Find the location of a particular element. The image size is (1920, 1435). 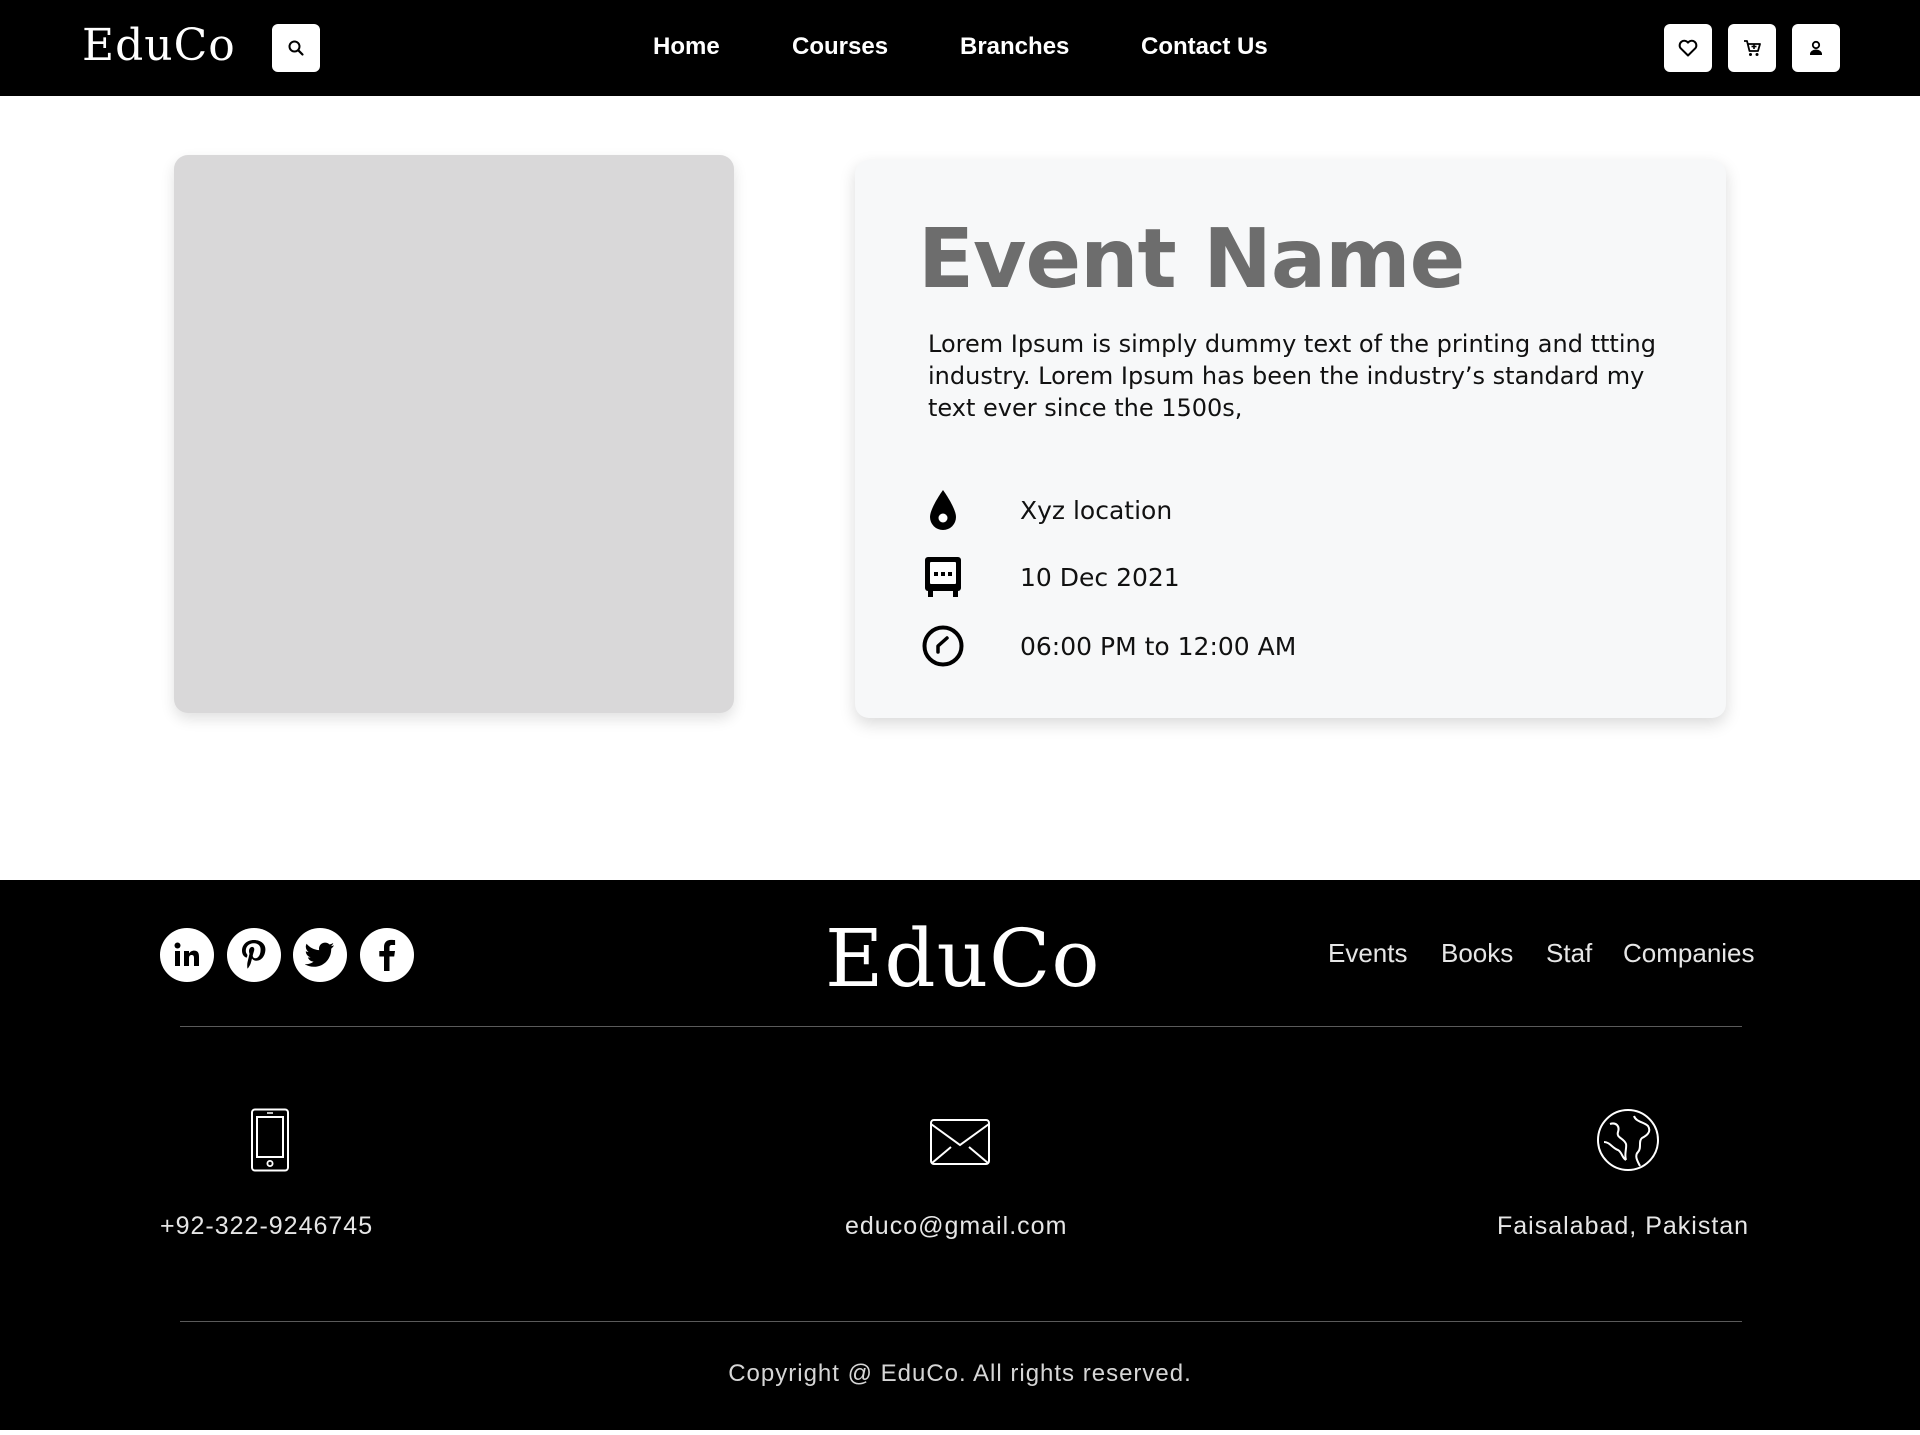

footer-link-staf: Staf is located at coordinates (1569, 953).